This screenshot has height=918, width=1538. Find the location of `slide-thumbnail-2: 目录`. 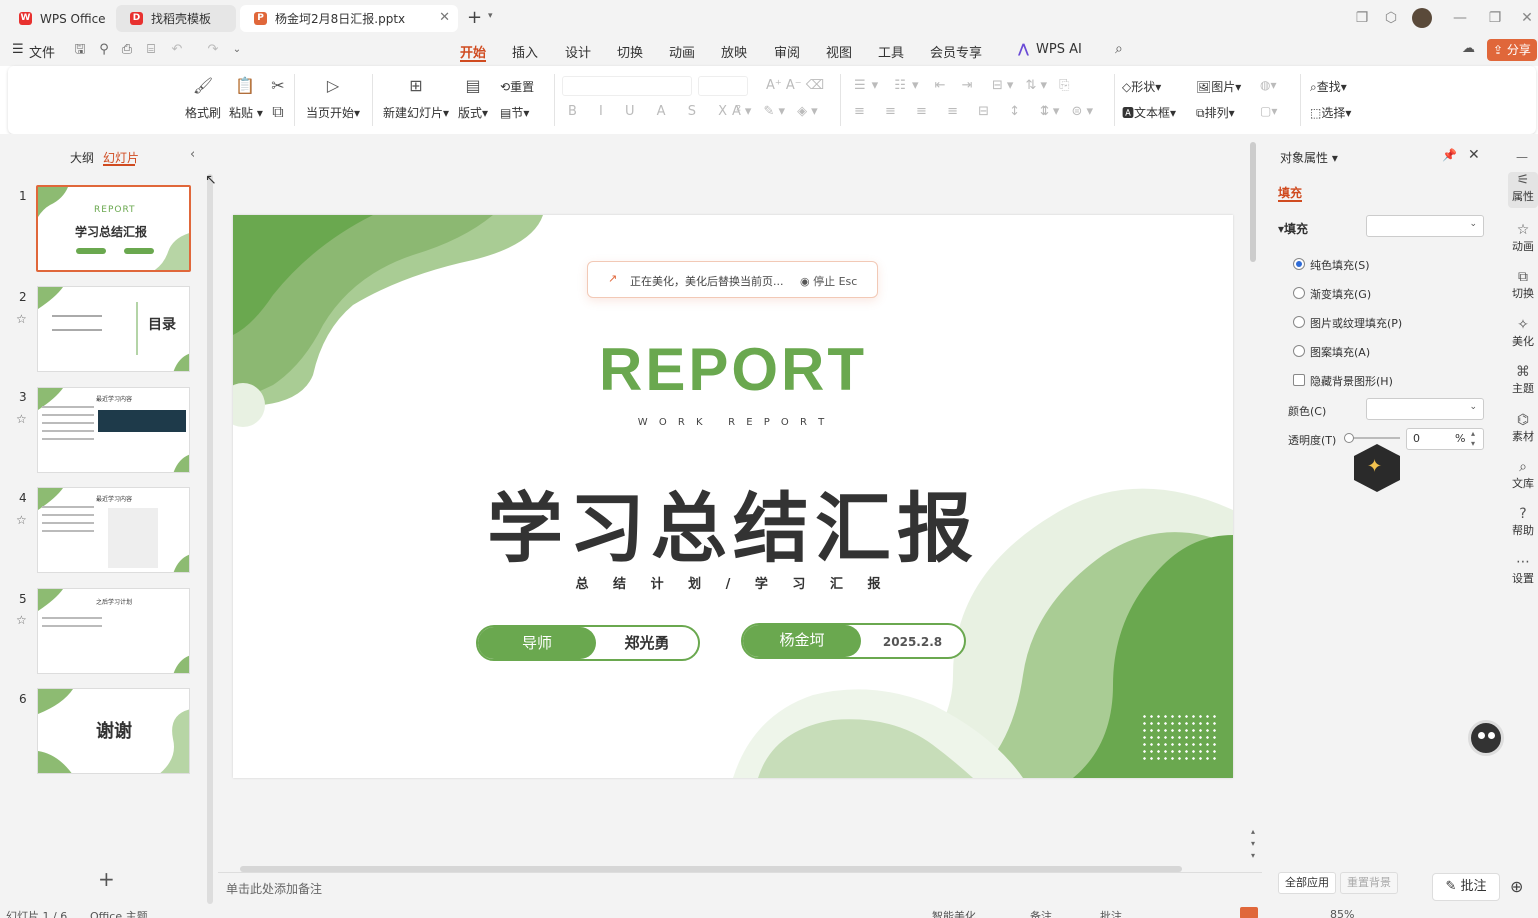

slide-thumbnail-2: 目录 is located at coordinates (113, 329).